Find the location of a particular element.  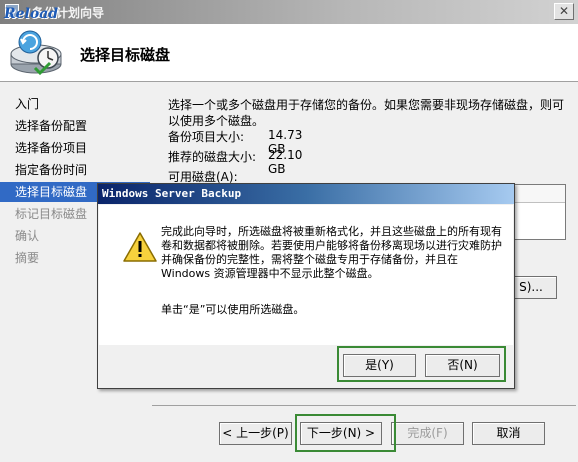

wizard-titlebar: 备份计划向导 Reload ✕ is located at coordinates (289, 12).